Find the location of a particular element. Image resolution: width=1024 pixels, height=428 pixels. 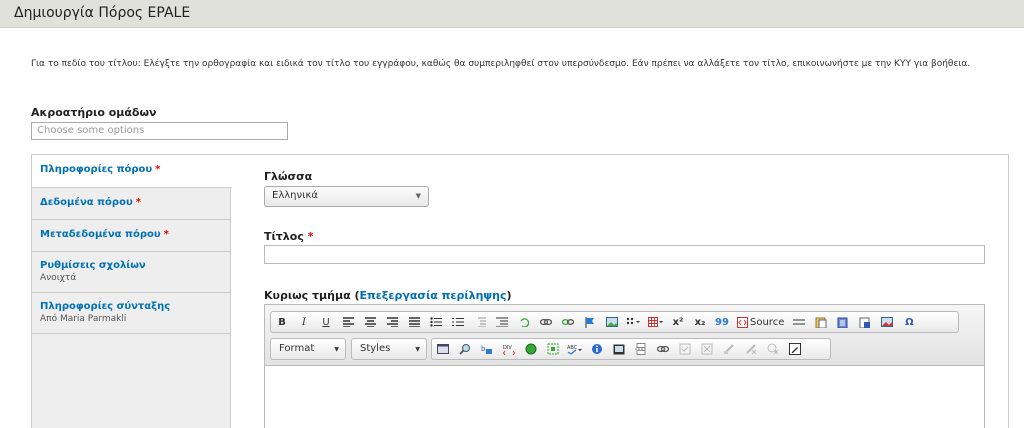

special-character-button: Ω is located at coordinates (909, 322).